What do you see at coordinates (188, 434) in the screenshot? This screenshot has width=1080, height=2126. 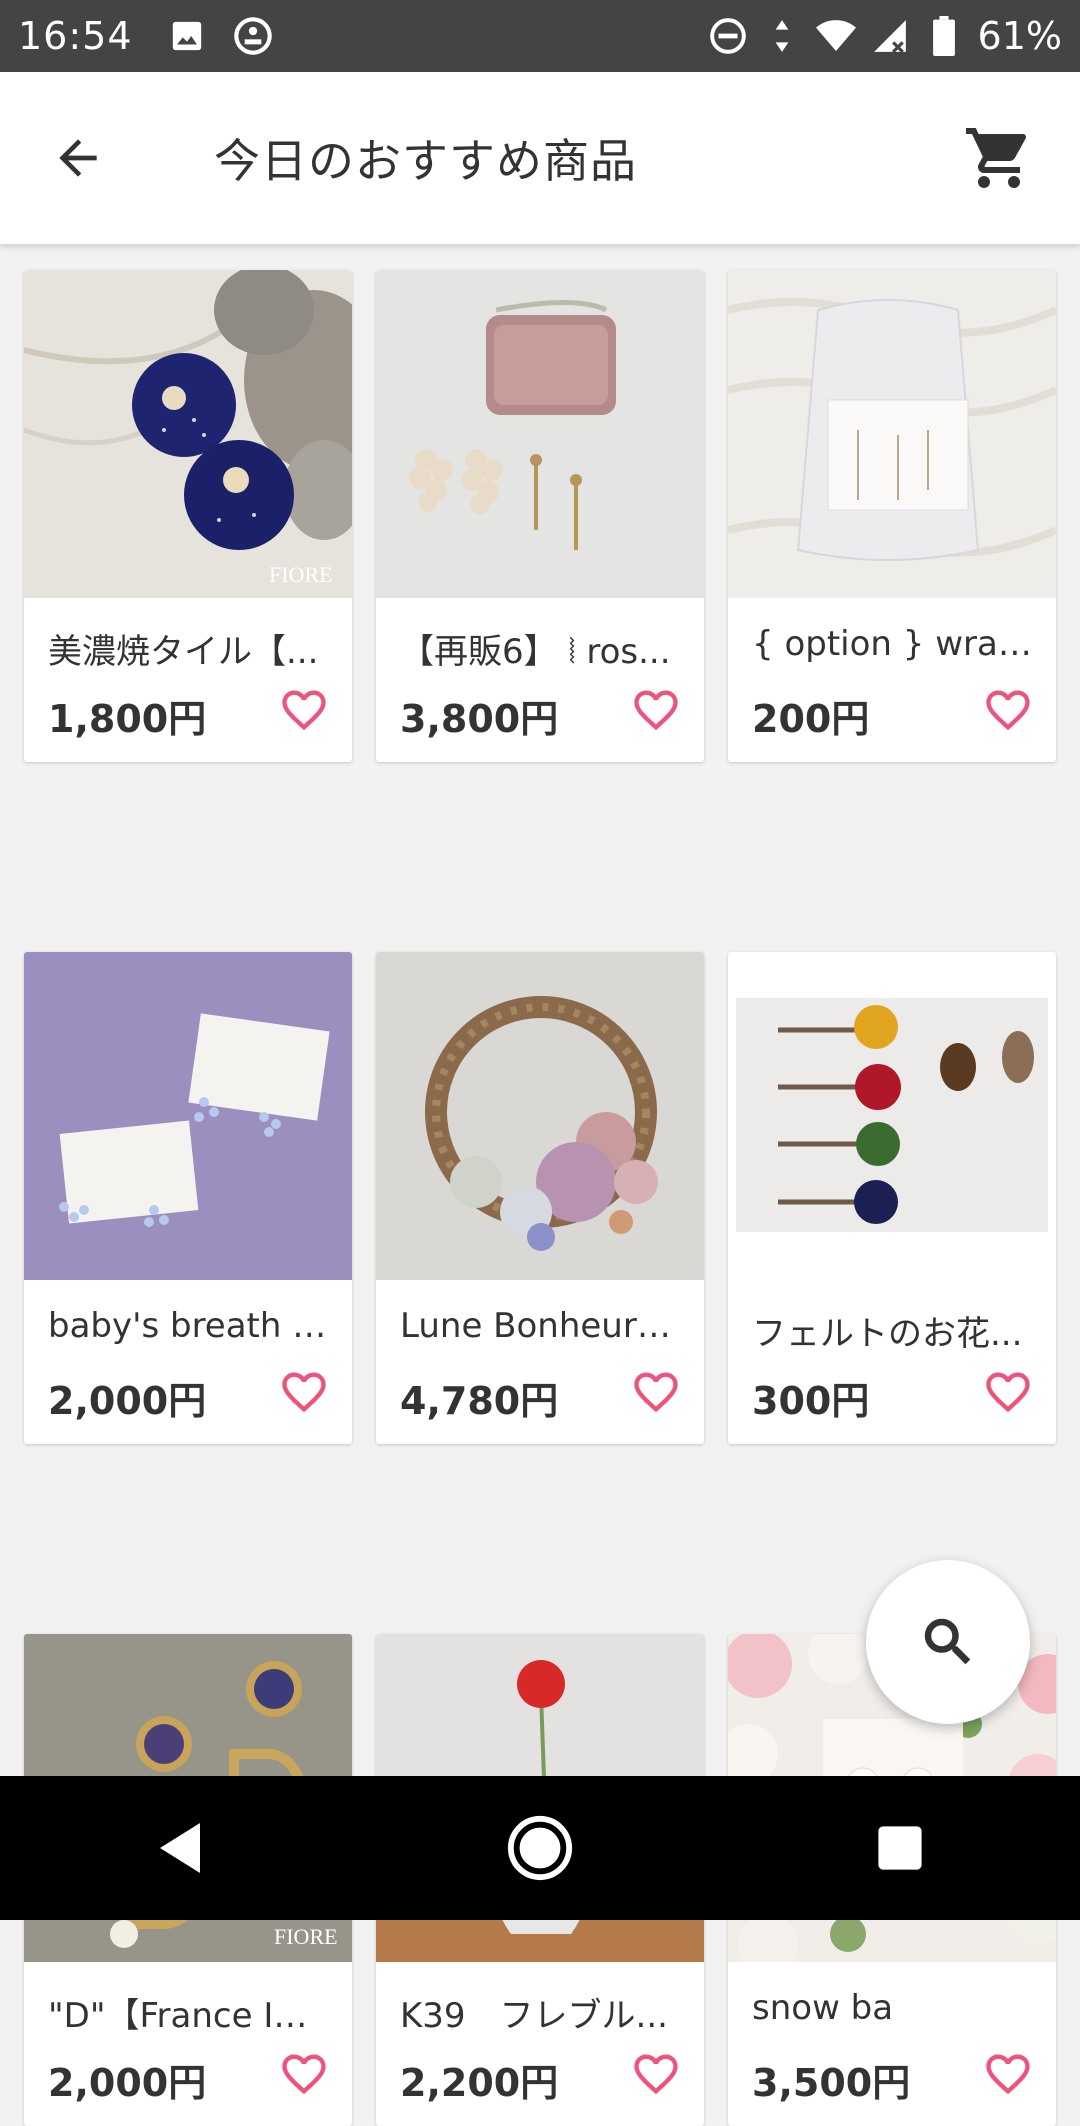 I see `product-image: FIORE` at bounding box center [188, 434].